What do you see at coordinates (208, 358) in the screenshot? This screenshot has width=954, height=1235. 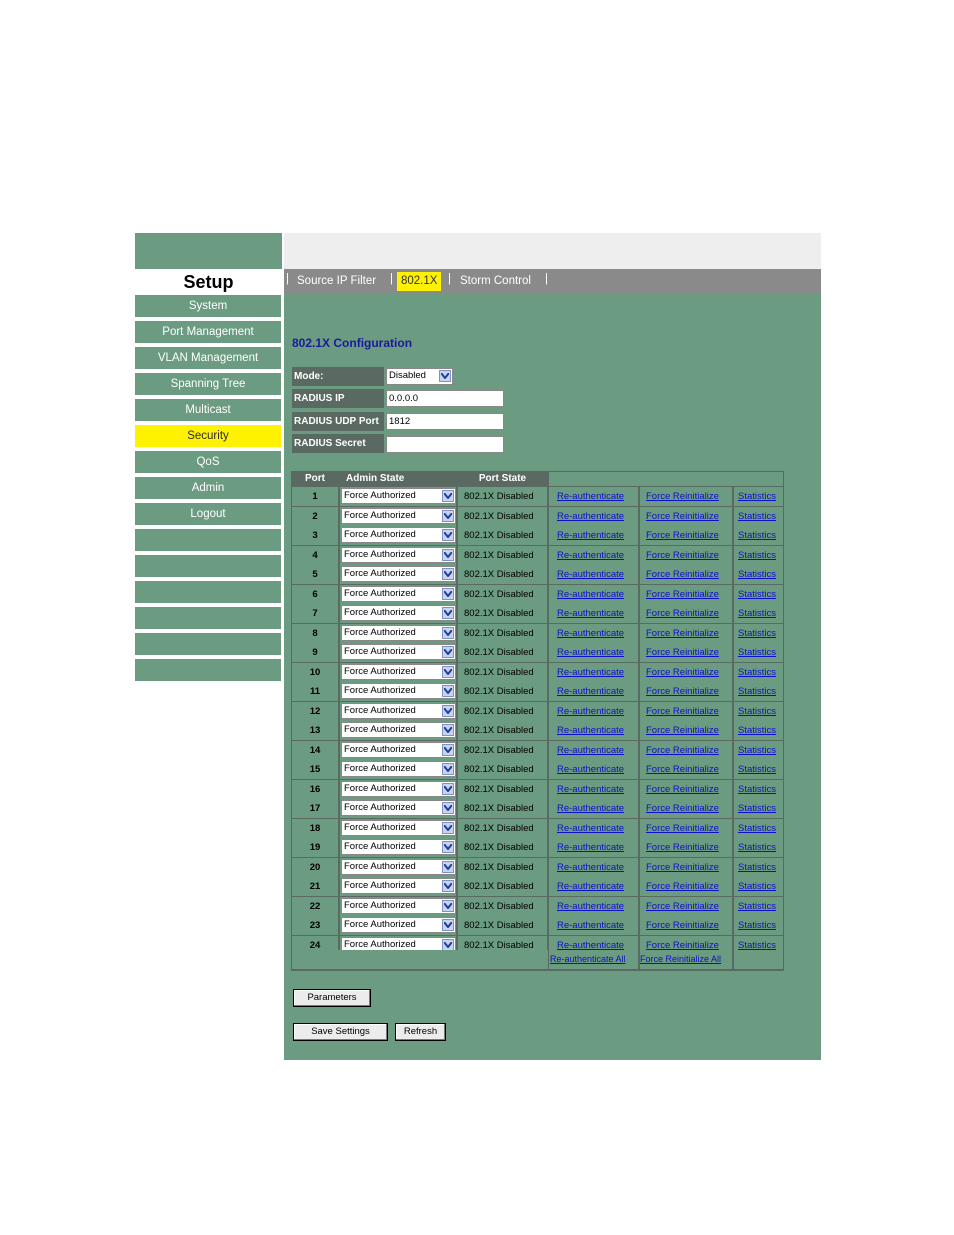 I see `sidebar-item-vlan-management: VLAN Management` at bounding box center [208, 358].